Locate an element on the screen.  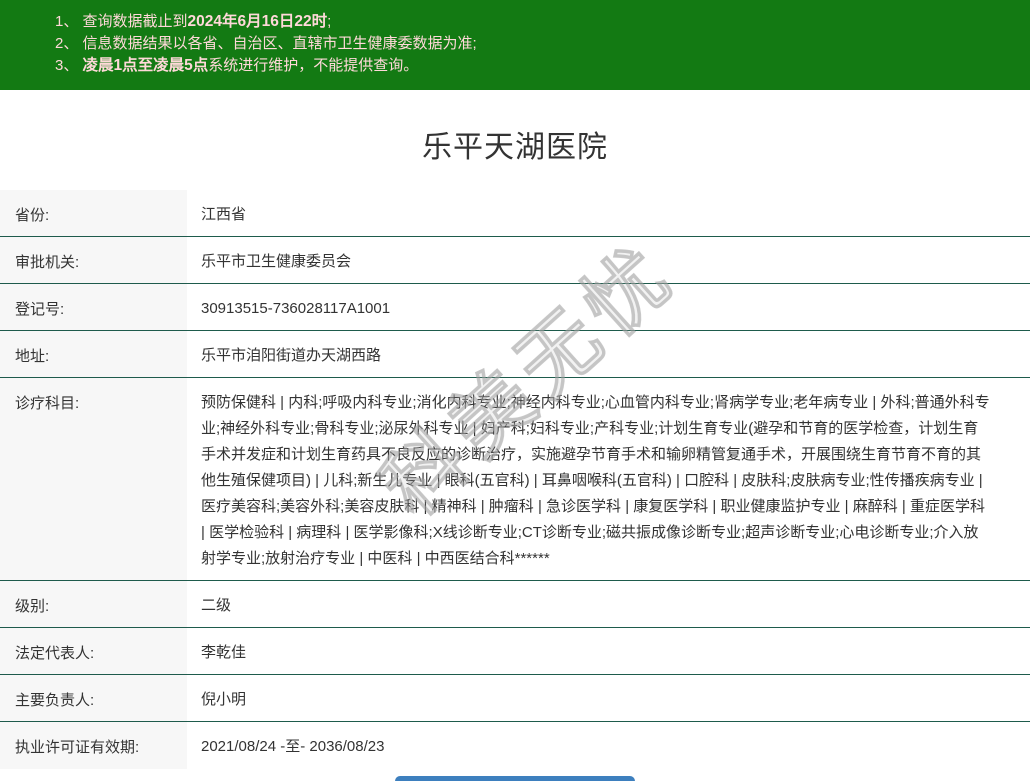
table-row-license-validity: 执业许可证有效期: 2021/08/24 -至- 2036/08/23 is located at coordinates (515, 745).